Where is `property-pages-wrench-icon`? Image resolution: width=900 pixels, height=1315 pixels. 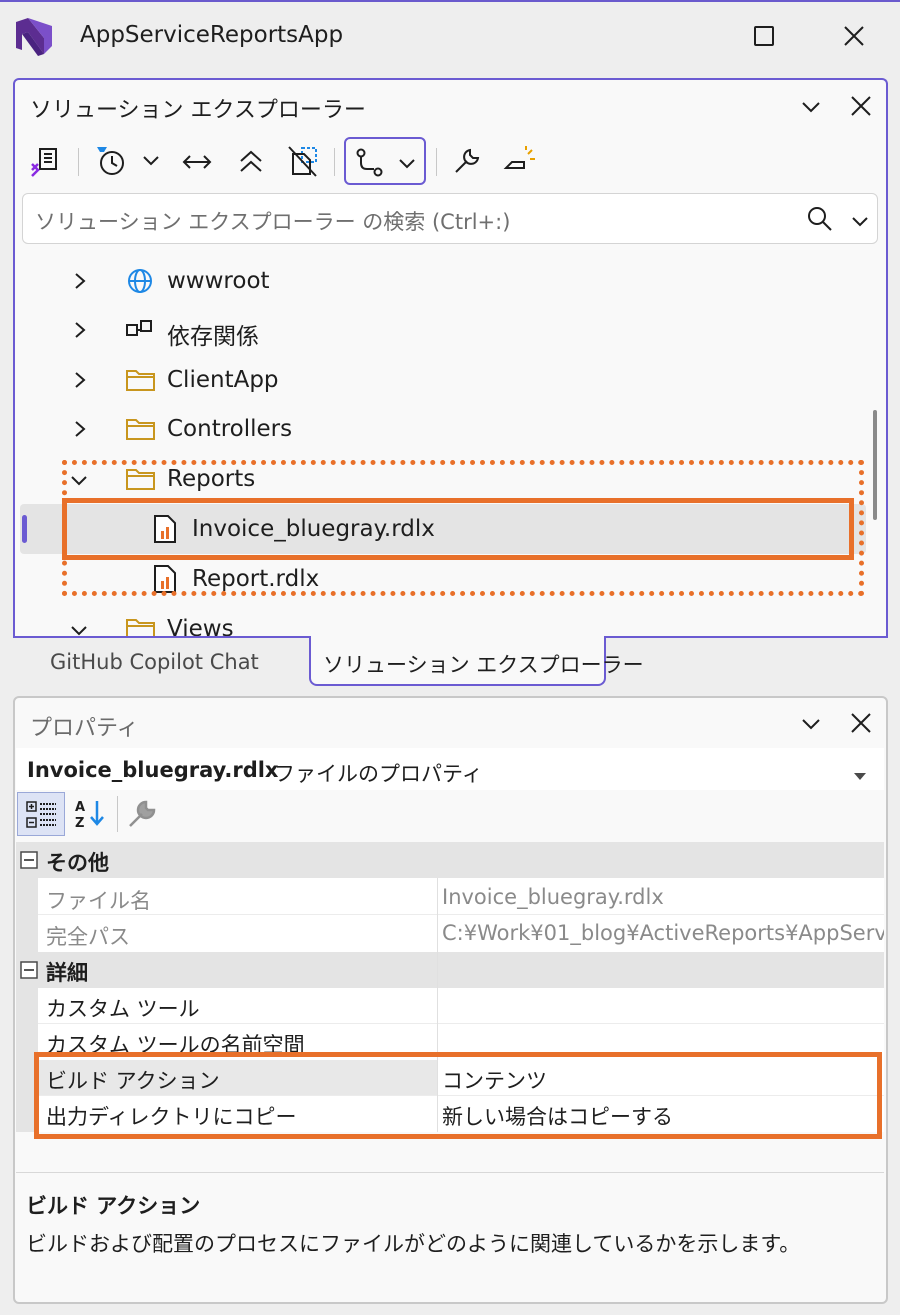
property-pages-wrench-icon is located at coordinates (142, 814).